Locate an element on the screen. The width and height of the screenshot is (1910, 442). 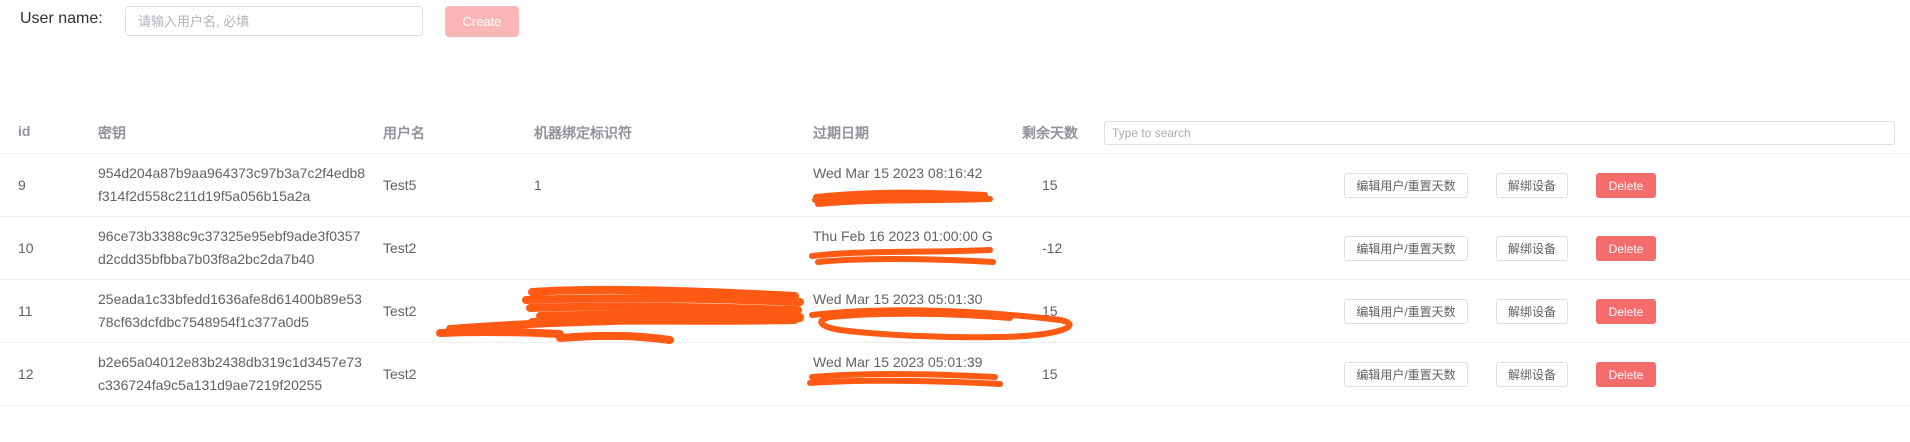
cell-id: 10 is located at coordinates (26, 248).